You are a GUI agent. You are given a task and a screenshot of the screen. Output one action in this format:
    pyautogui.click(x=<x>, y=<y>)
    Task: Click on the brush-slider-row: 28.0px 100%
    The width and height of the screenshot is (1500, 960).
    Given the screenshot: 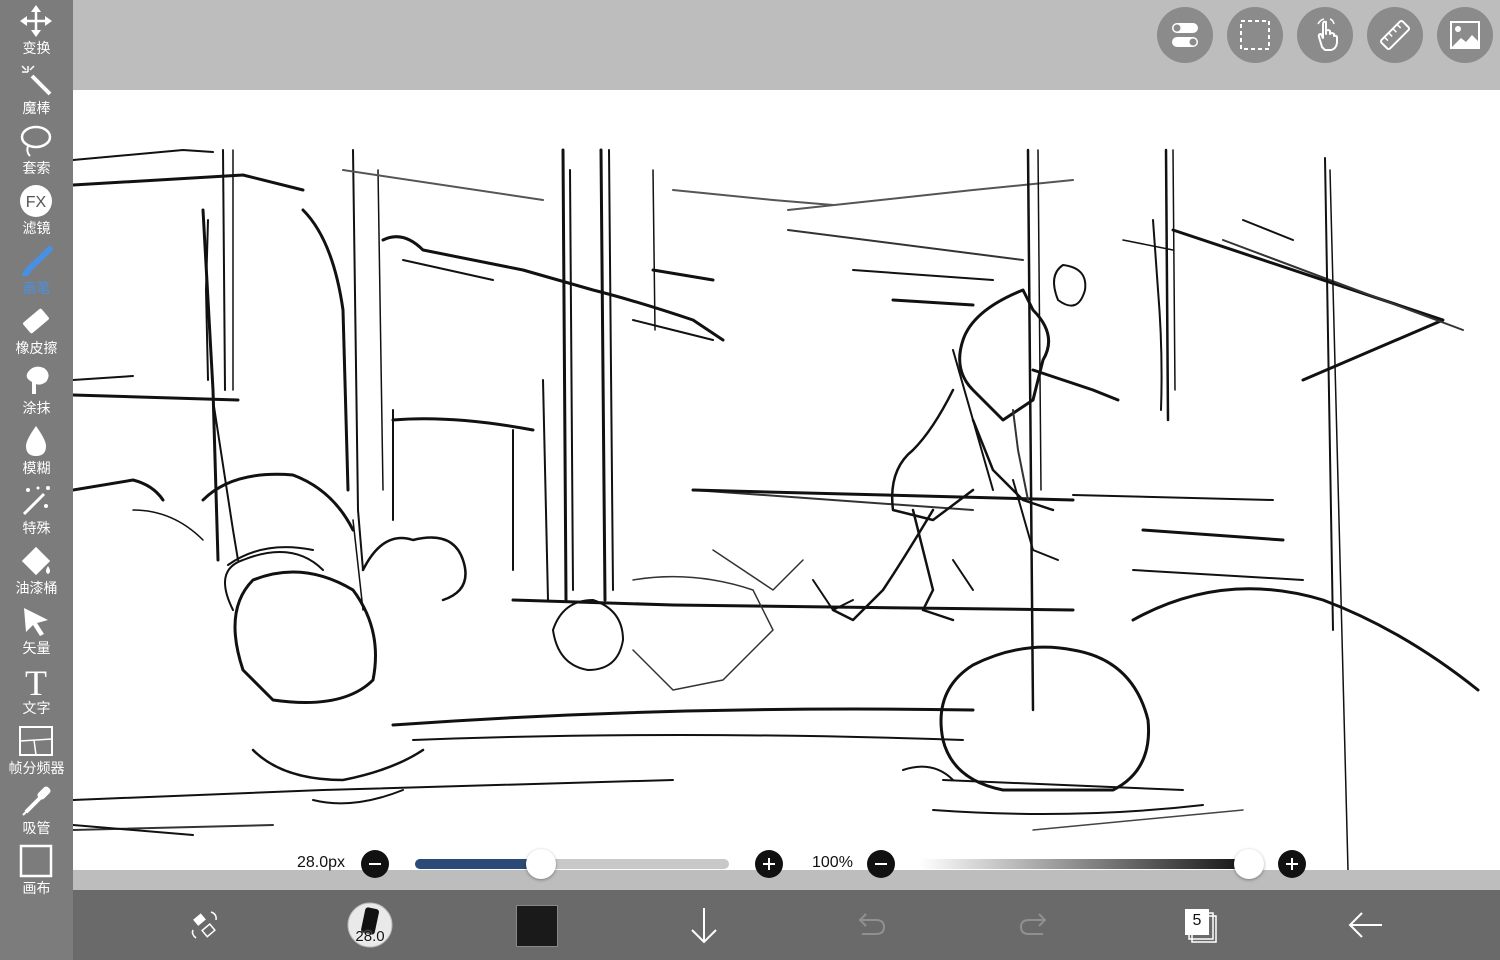 What is the action you would take?
    pyautogui.click(x=786, y=865)
    